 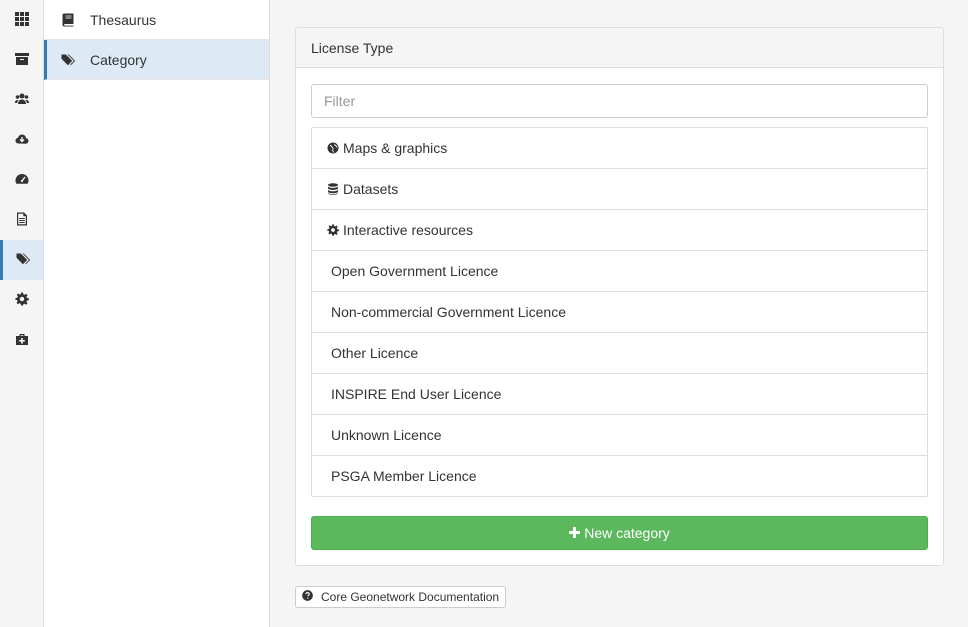 I want to click on rail-harvest-button, so click(x=21, y=140).